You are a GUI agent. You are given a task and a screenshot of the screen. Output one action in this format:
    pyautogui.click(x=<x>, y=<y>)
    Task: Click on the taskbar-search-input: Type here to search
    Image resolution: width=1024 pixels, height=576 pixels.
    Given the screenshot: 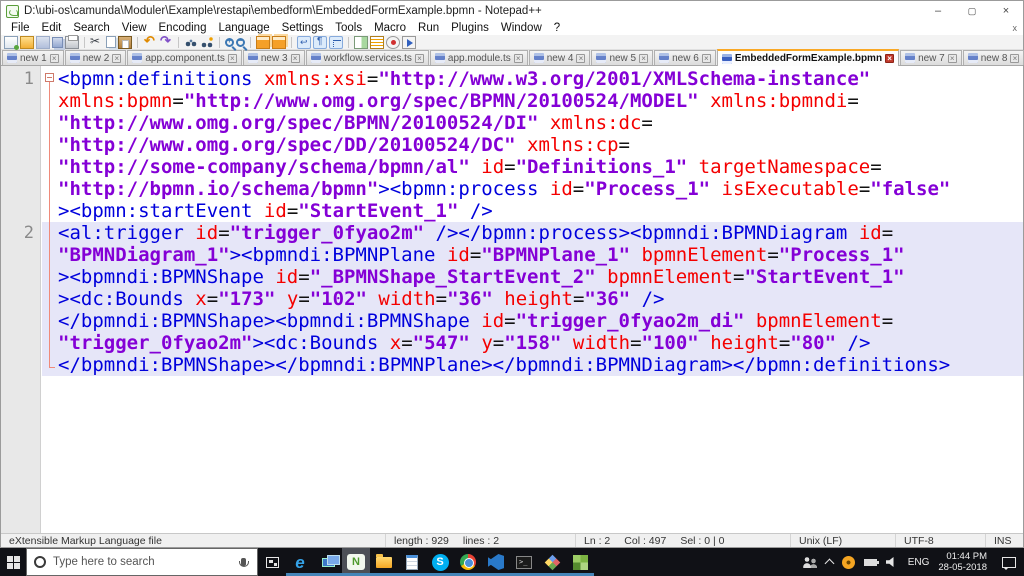 What is the action you would take?
    pyautogui.click(x=142, y=562)
    